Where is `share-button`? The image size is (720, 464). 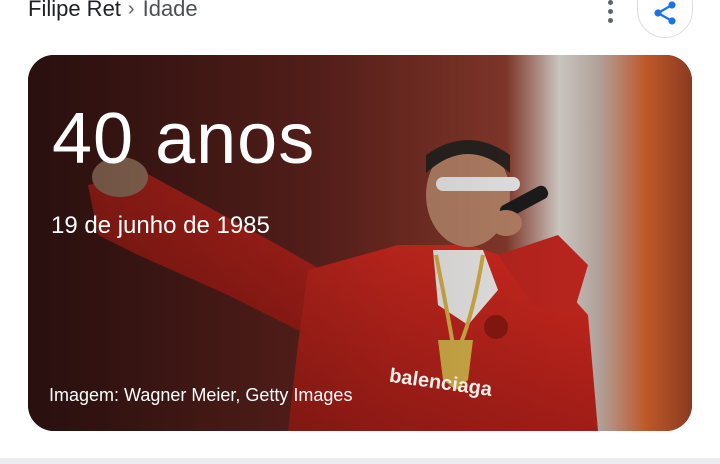 share-button is located at coordinates (665, 19).